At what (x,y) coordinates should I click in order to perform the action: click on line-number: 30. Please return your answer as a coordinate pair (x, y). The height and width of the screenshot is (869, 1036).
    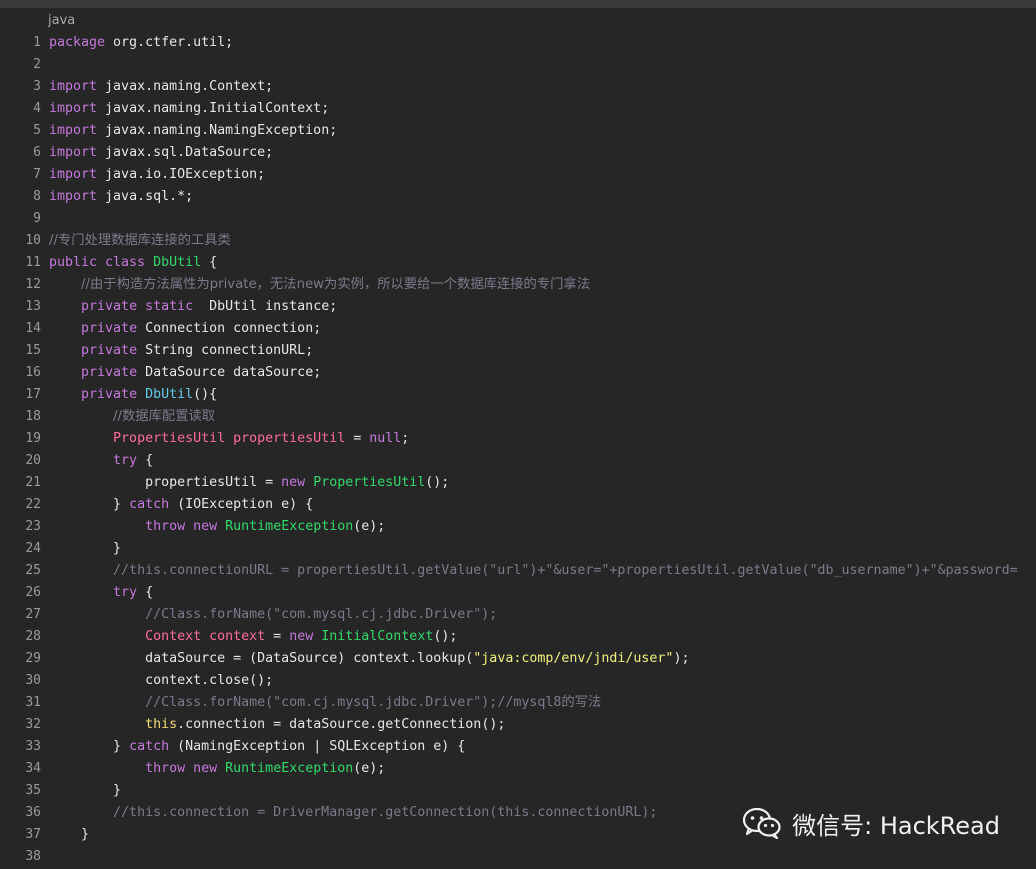
    Looking at the image, I should click on (33, 680).